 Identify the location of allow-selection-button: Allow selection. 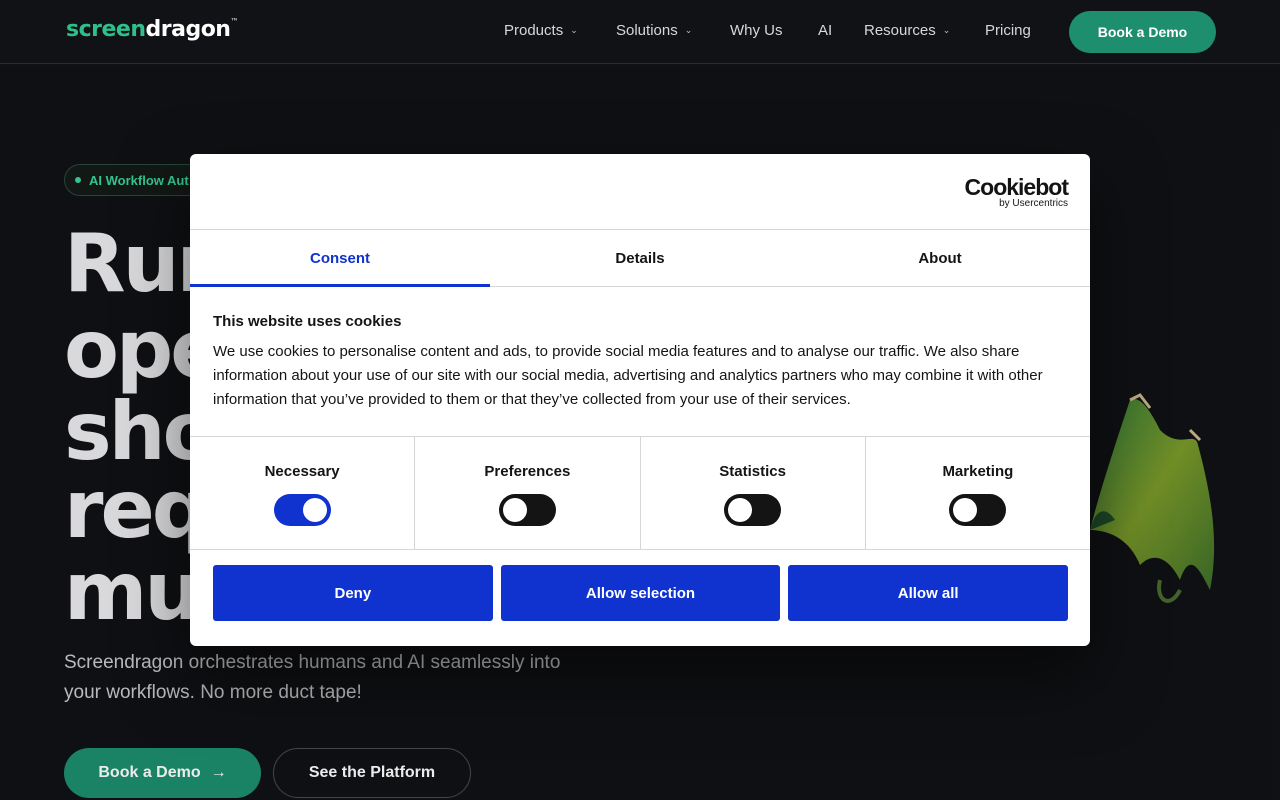
(640, 593).